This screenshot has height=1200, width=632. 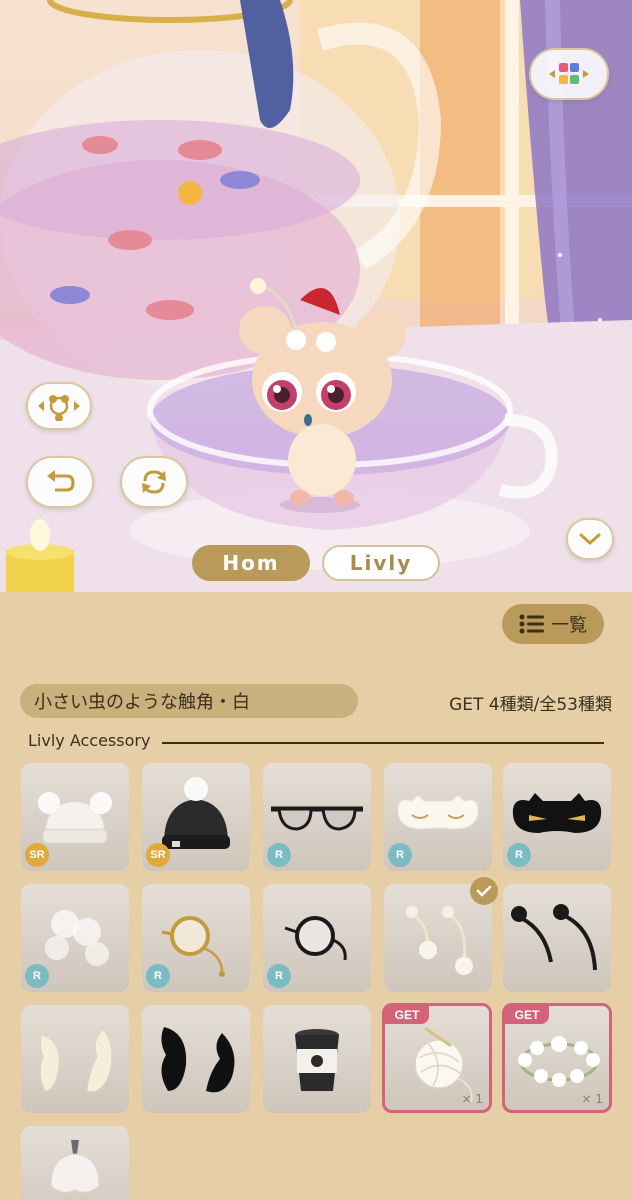 I want to click on rotate-icon, so click(x=154, y=482).